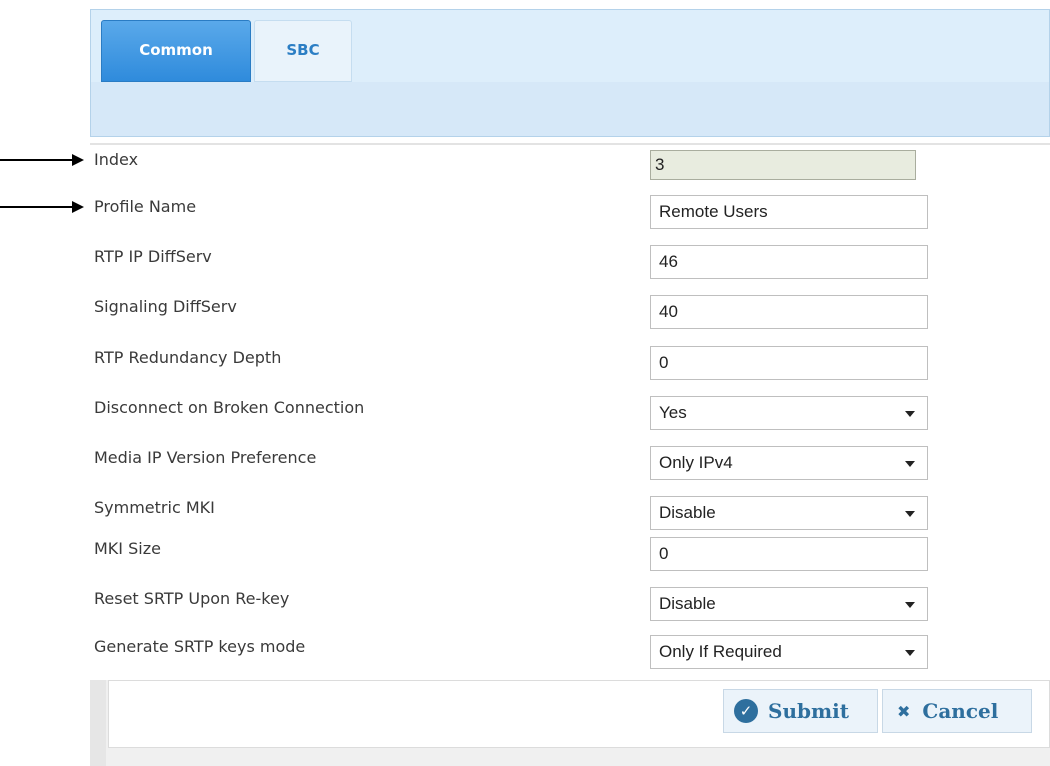  Describe the element at coordinates (570, 109) in the screenshot. I see `tab-content-header` at that location.